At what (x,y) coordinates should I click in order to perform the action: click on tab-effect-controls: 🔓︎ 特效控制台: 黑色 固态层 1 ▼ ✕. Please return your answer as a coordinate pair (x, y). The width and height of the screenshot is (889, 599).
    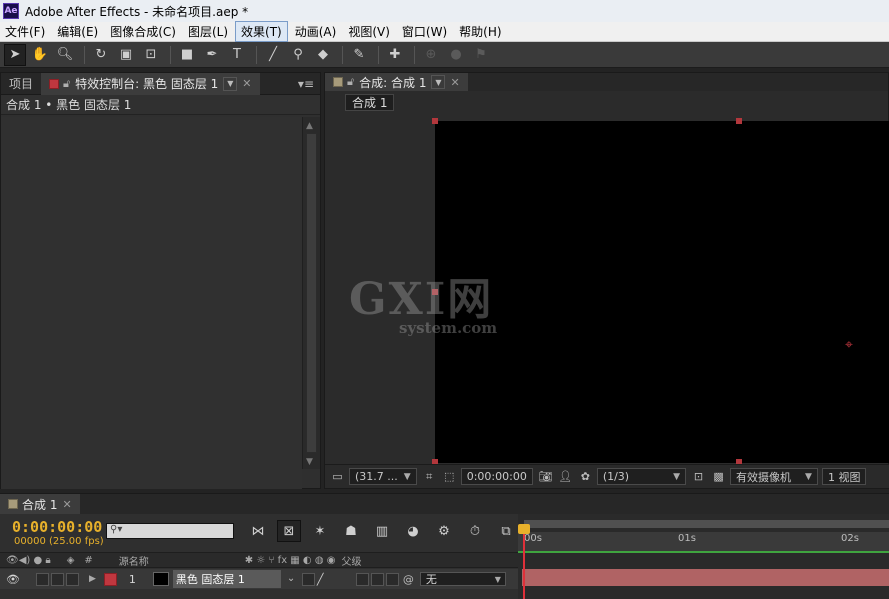
    Looking at the image, I should click on (150, 83).